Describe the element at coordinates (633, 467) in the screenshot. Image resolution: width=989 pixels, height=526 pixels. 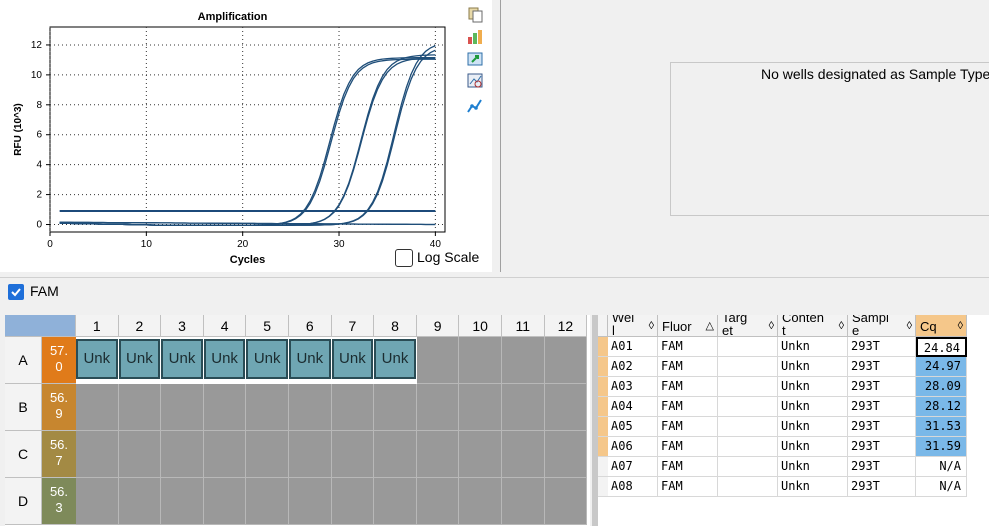
I see `cell-well: A07` at that location.